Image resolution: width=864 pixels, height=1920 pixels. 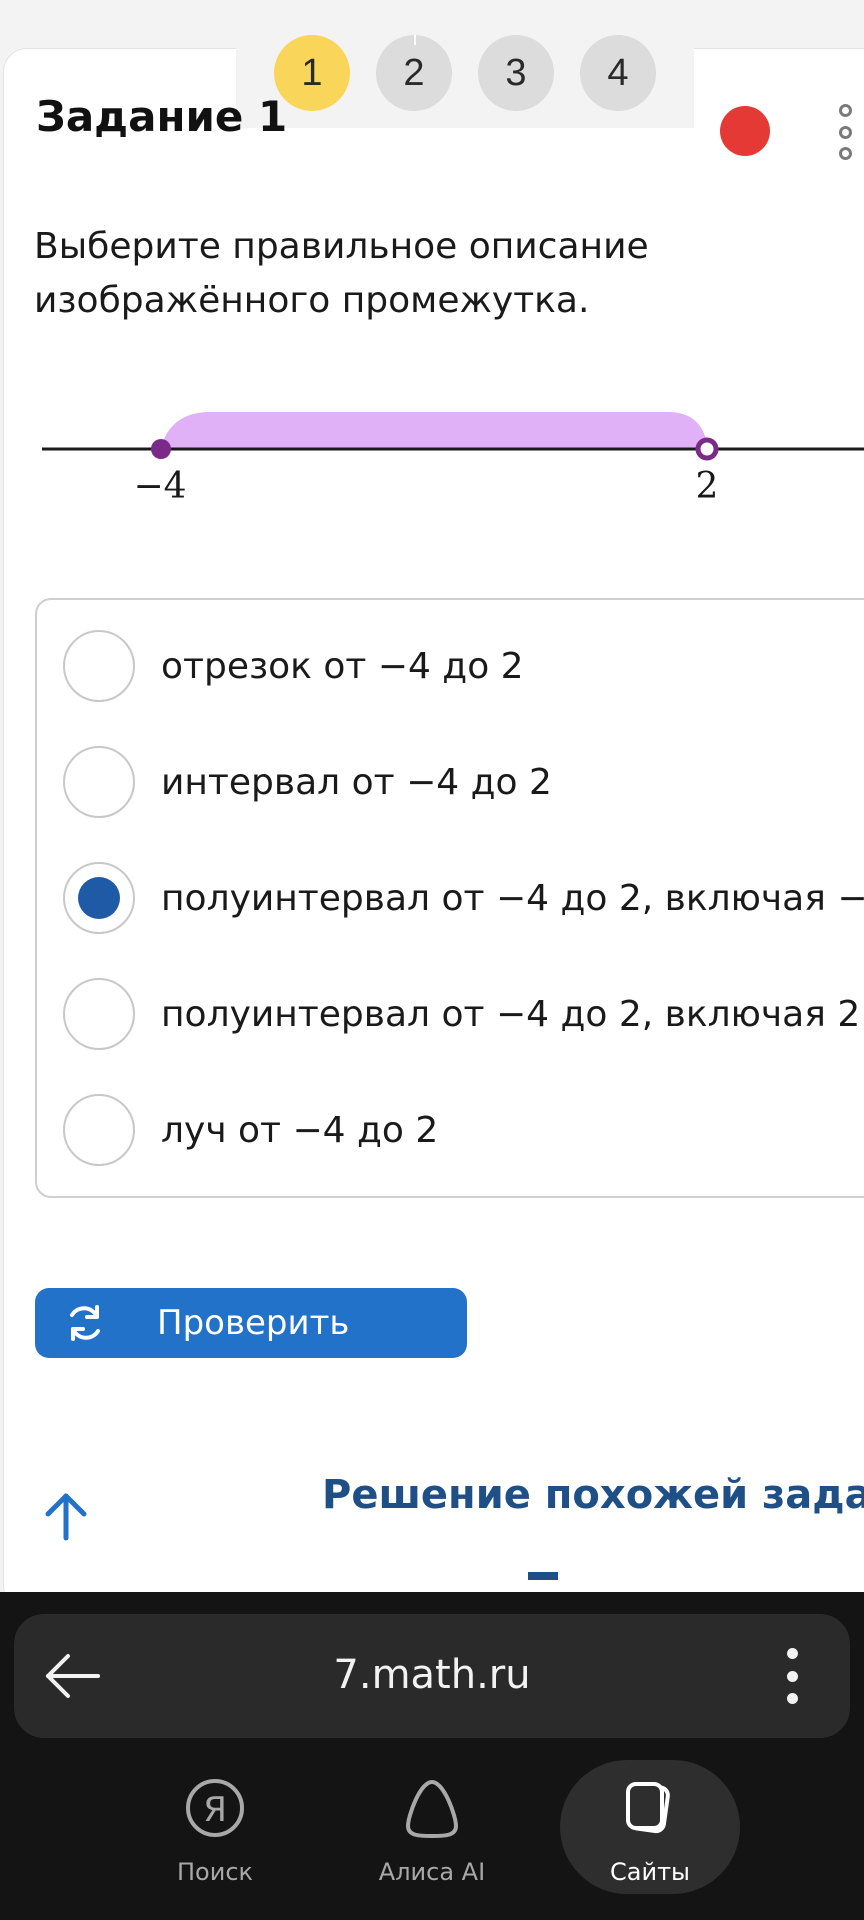 What do you see at coordinates (707, 449) in the screenshot?
I see `right-endpoint-open` at bounding box center [707, 449].